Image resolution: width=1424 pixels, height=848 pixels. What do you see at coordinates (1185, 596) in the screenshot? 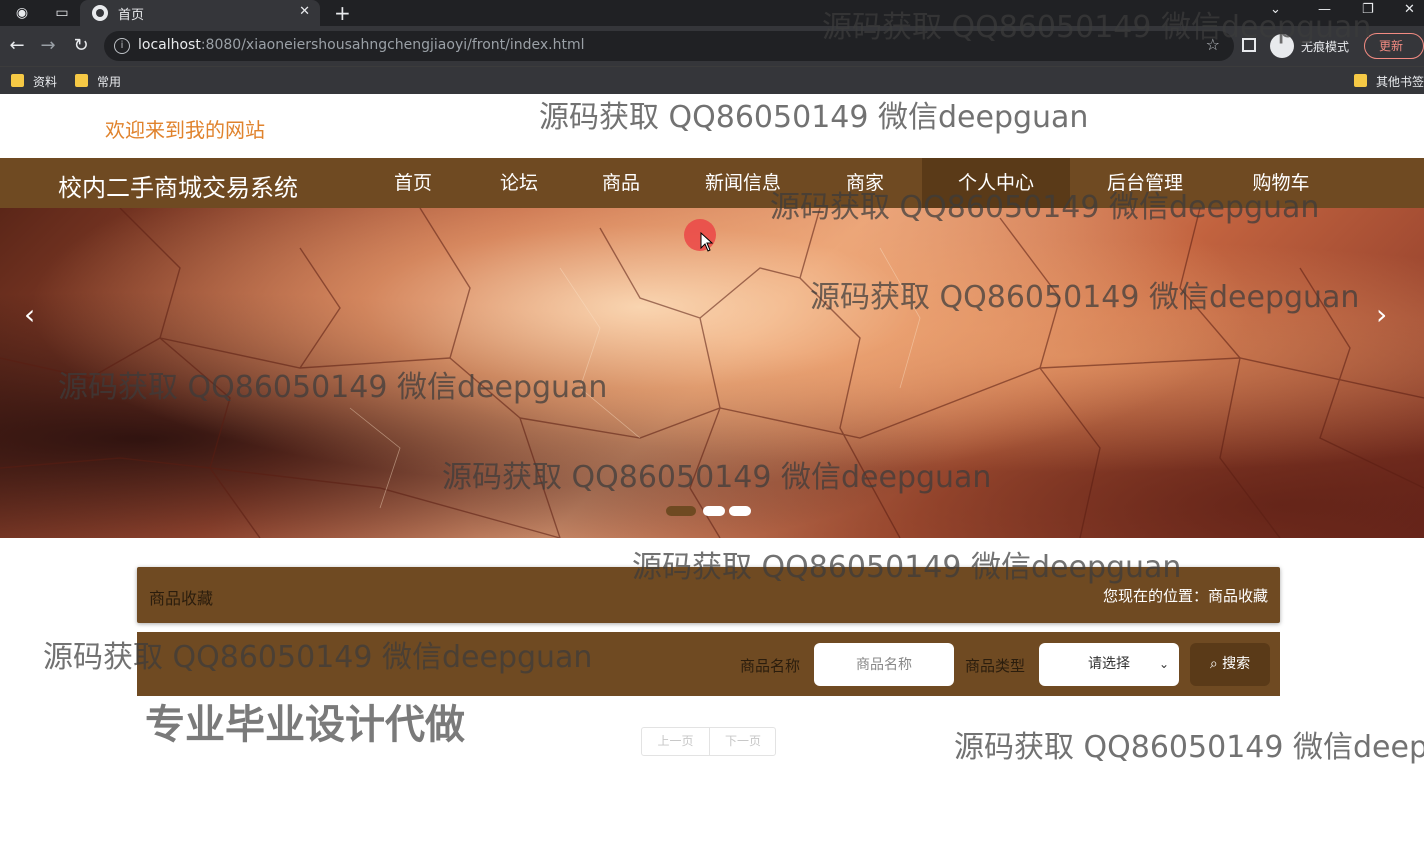
I see `breadcrumb-location: 您现在的位置：商品收藏` at bounding box center [1185, 596].